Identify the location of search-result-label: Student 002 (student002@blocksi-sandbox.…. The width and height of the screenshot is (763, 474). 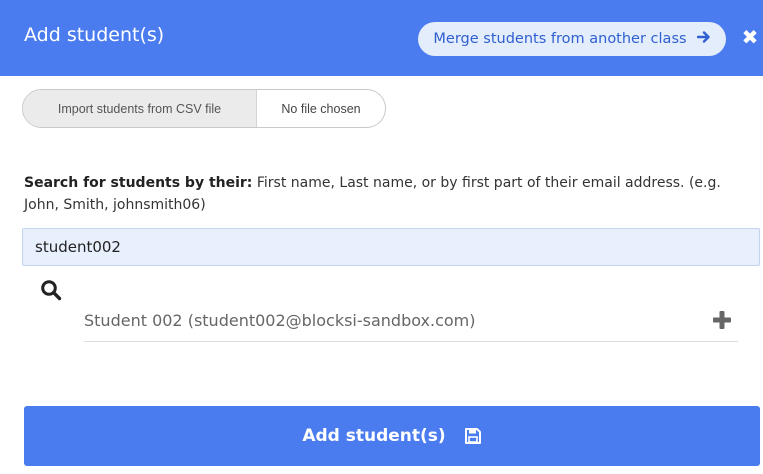
(280, 320).